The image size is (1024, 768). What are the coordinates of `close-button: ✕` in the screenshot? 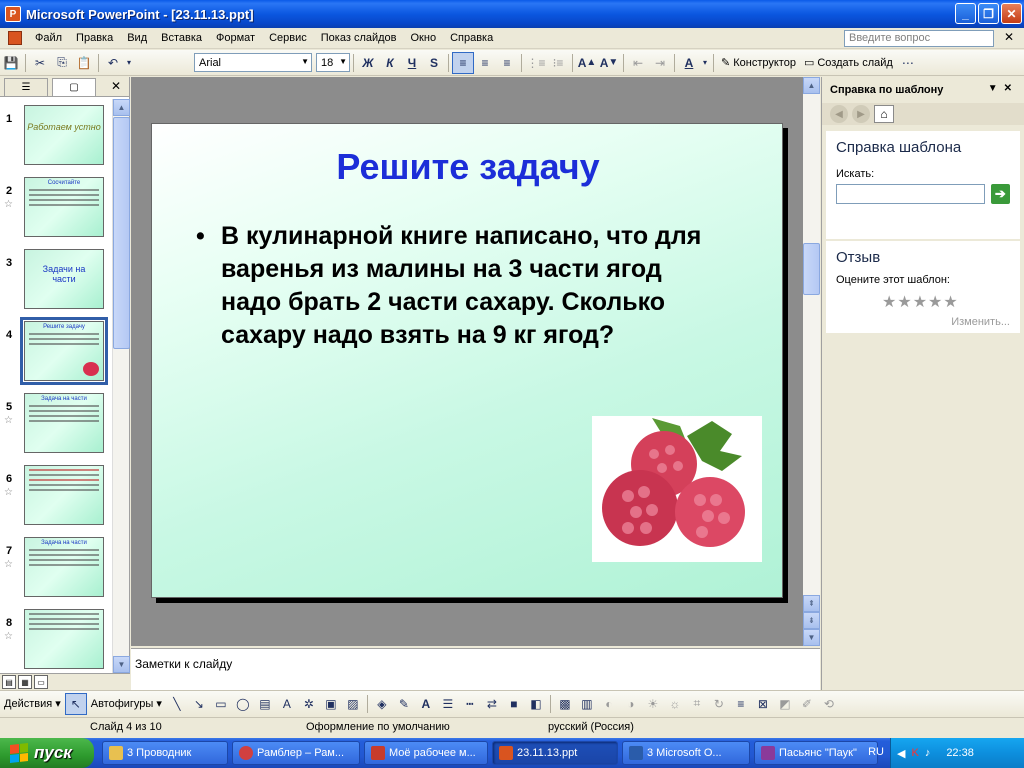 It's located at (1011, 13).